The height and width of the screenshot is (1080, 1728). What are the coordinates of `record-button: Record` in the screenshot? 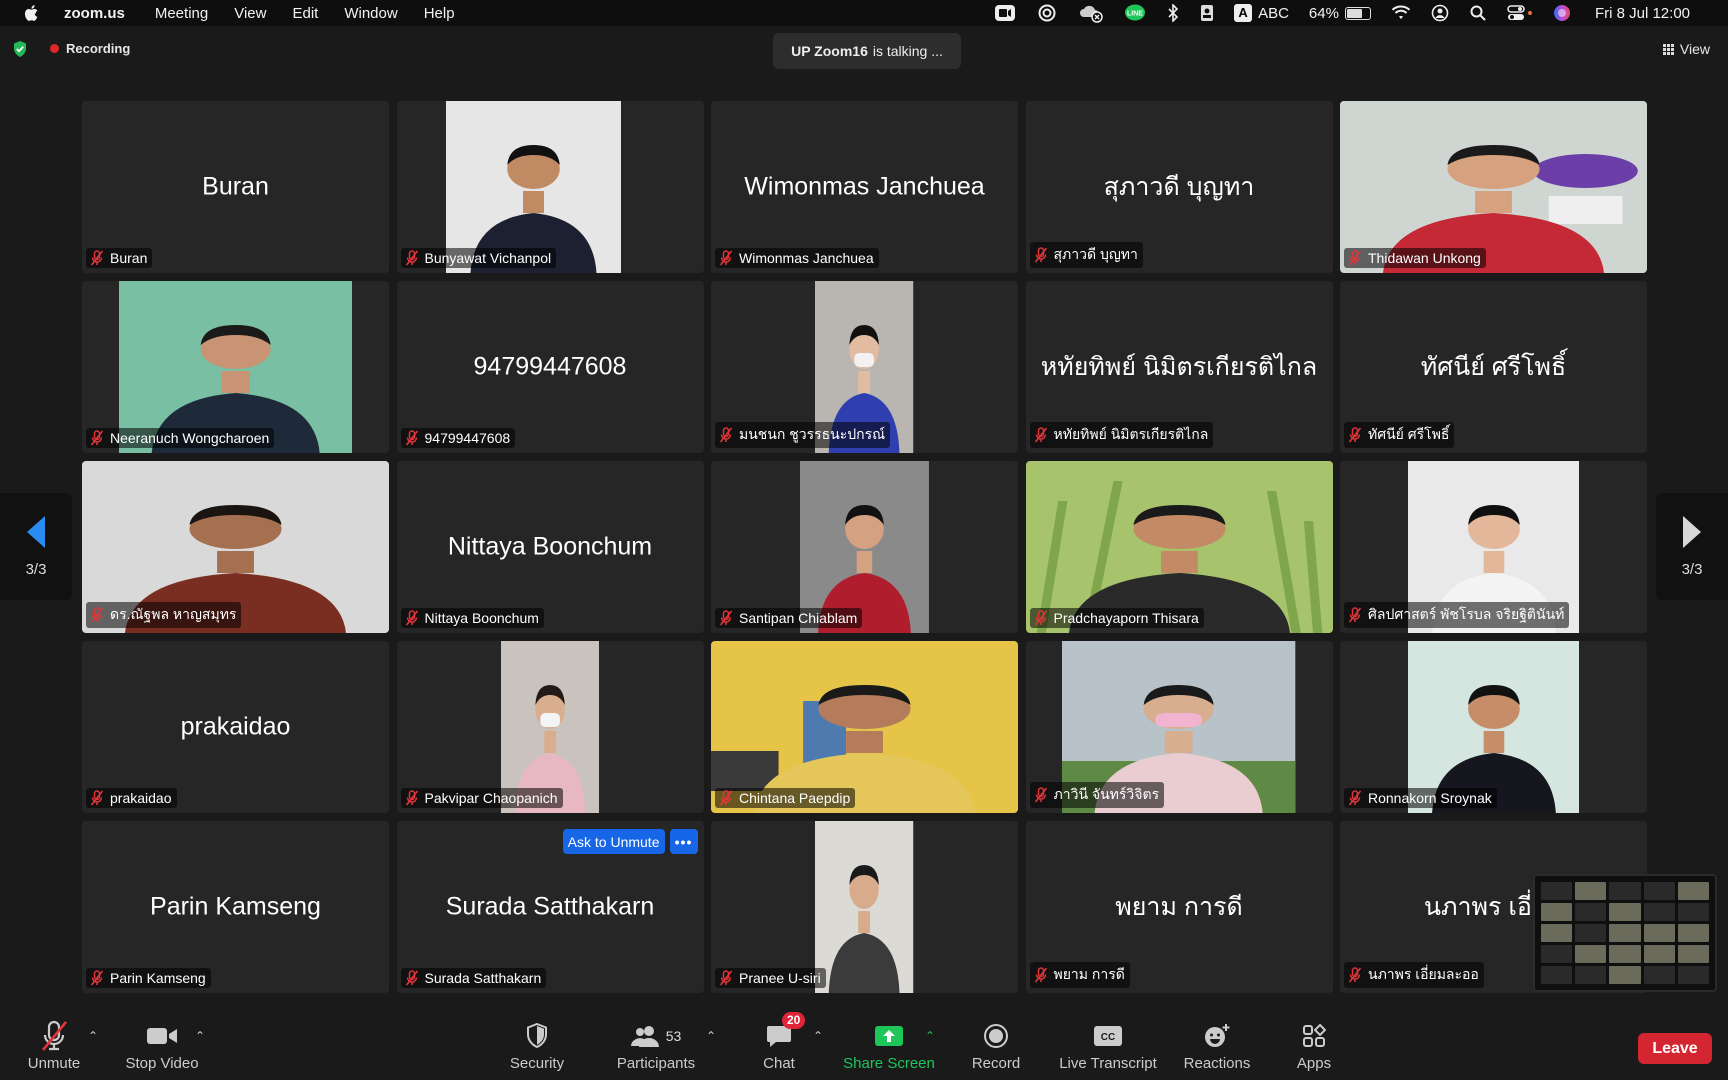 It's located at (996, 1048).